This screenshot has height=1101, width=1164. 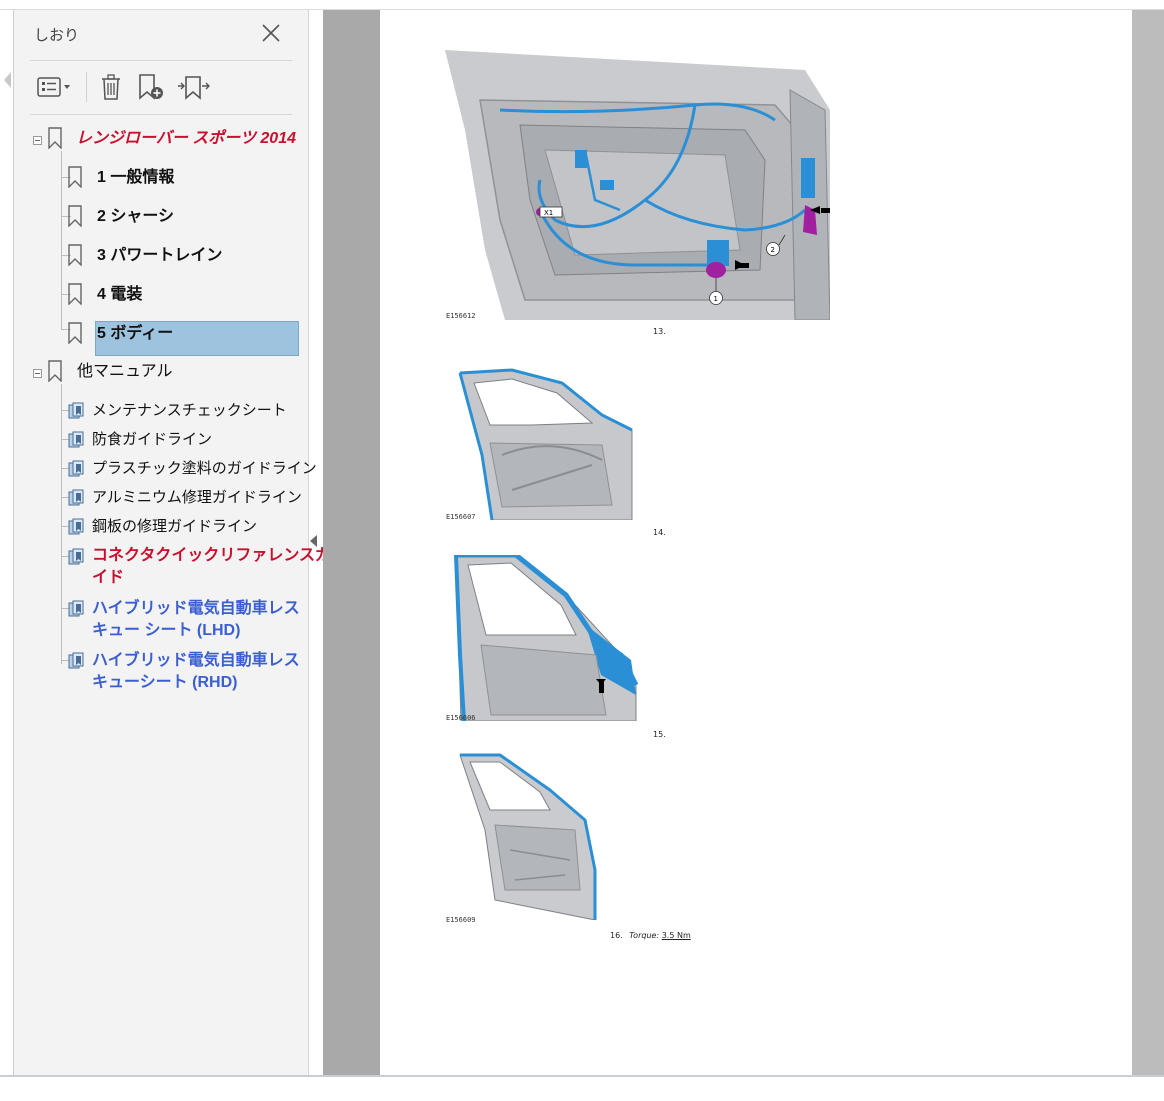 I want to click on callout-1: 1, so click(x=716, y=299).